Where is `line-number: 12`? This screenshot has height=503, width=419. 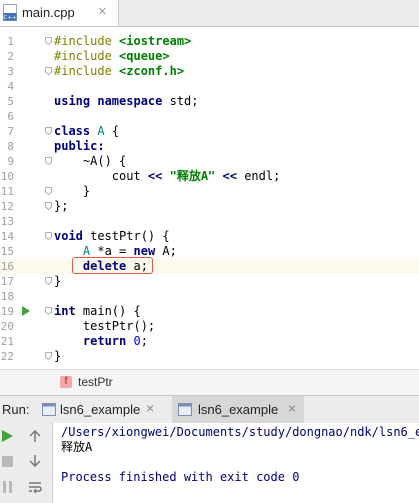 line-number: 12 is located at coordinates (7, 206).